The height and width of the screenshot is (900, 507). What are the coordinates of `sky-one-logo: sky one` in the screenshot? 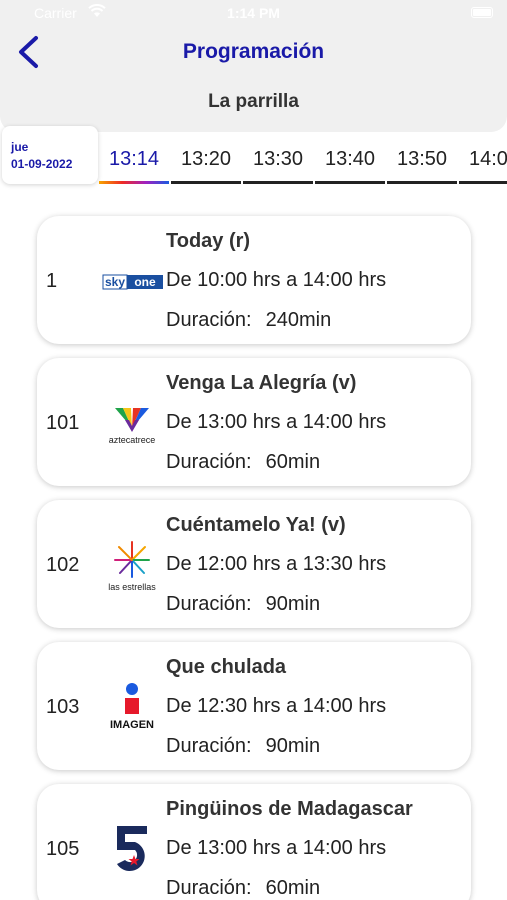 It's located at (132, 282).